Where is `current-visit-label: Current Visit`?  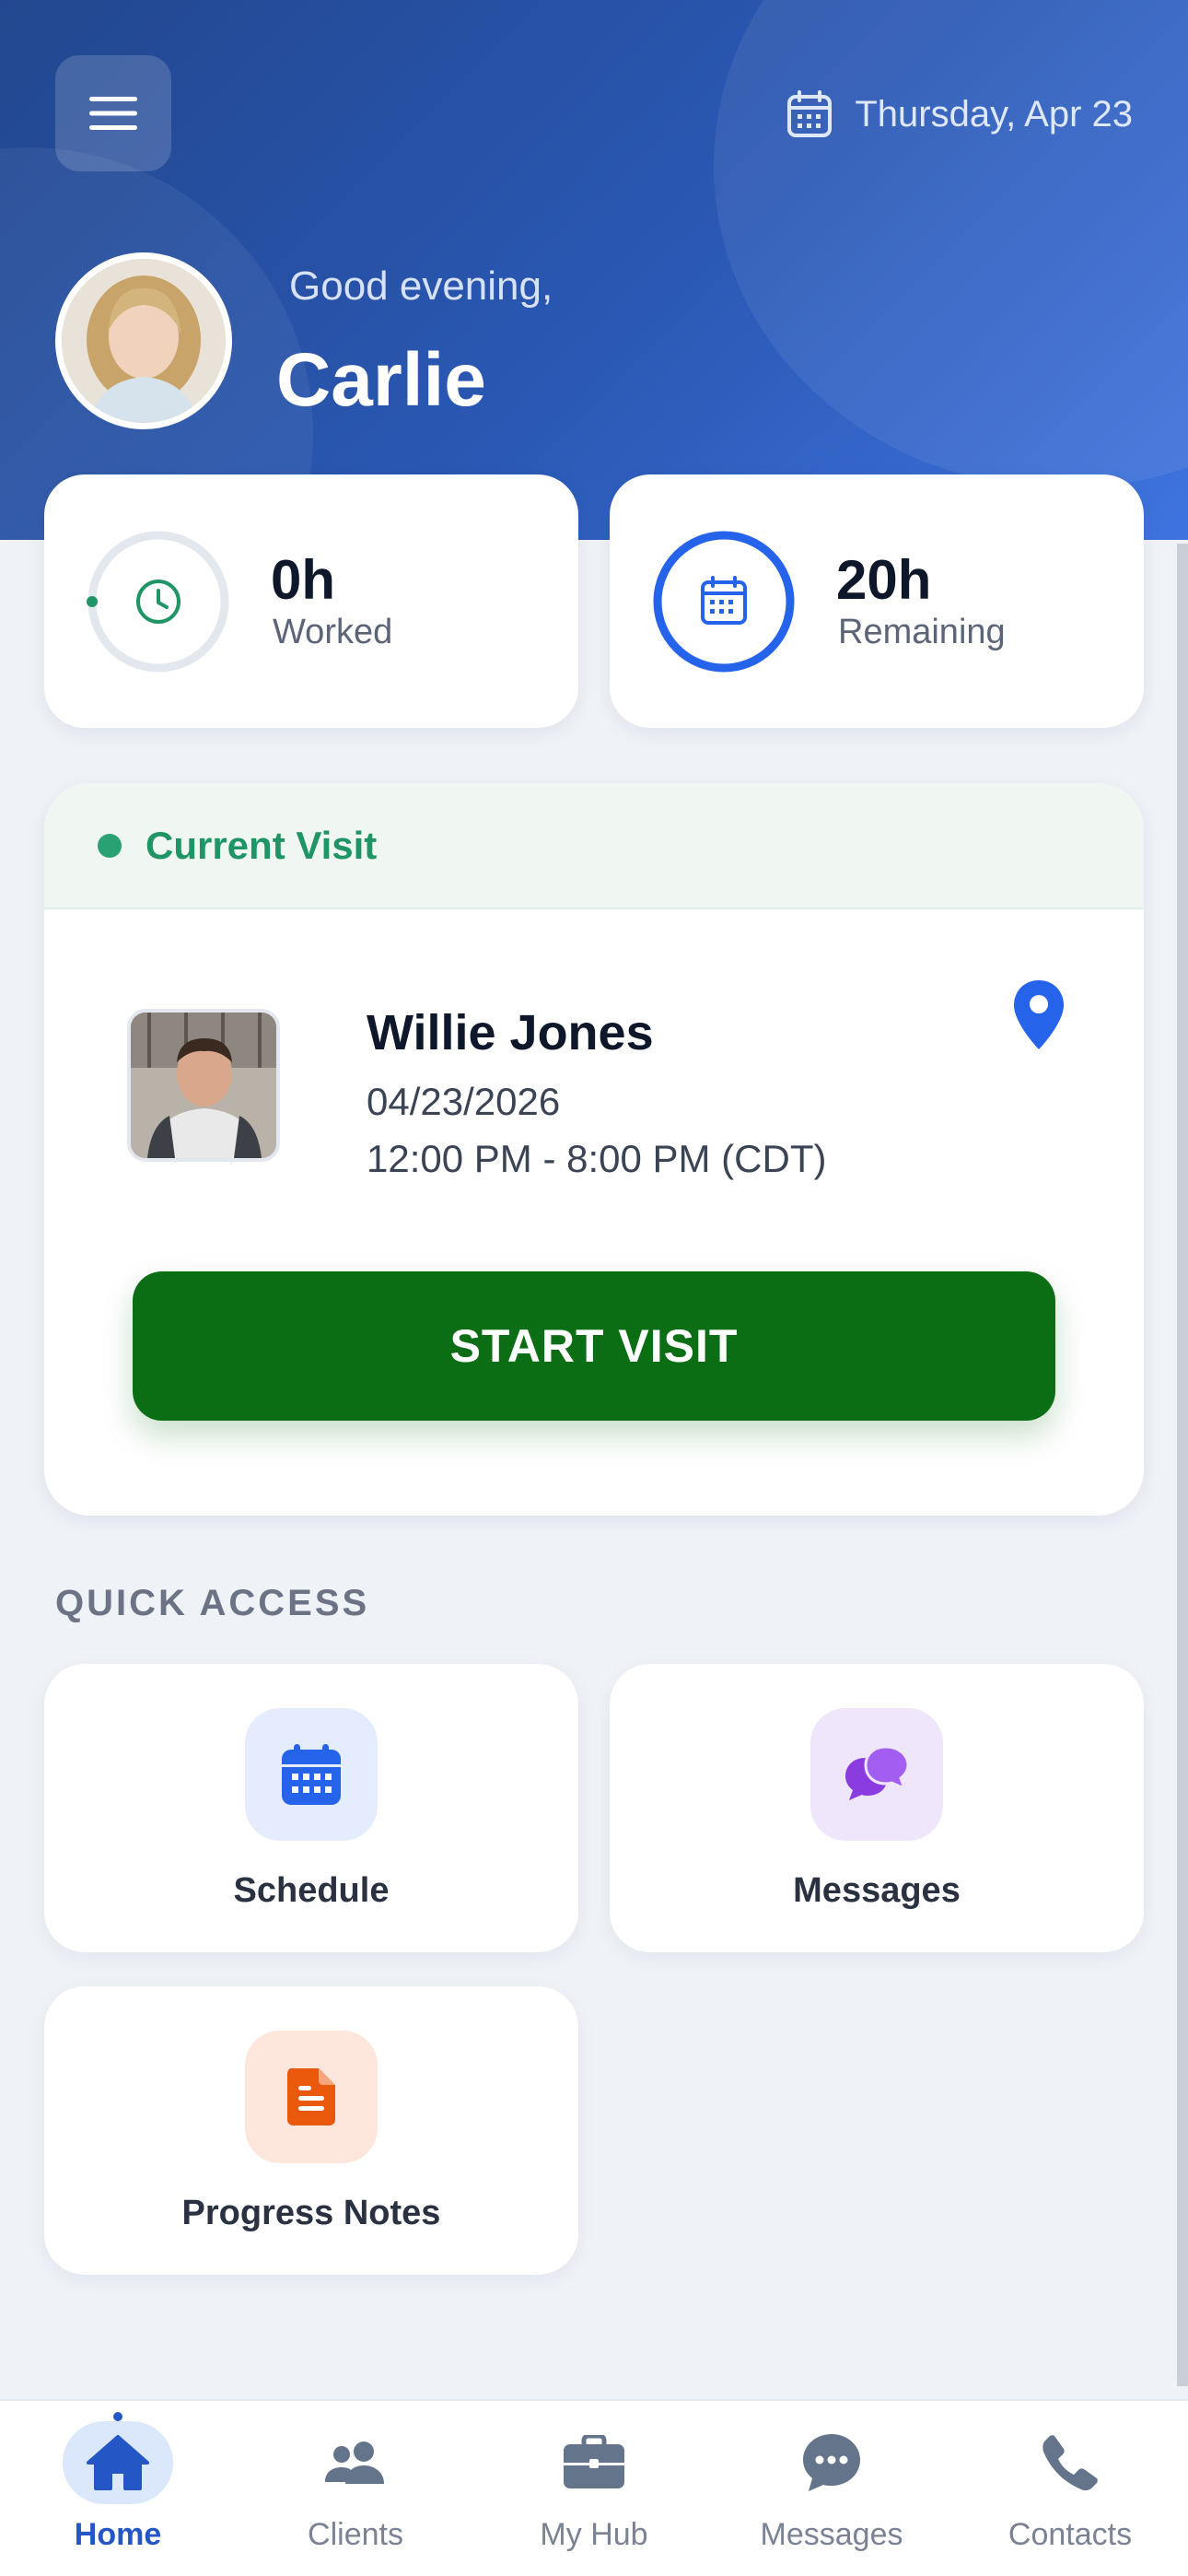
current-visit-label: Current Visit is located at coordinates (262, 845).